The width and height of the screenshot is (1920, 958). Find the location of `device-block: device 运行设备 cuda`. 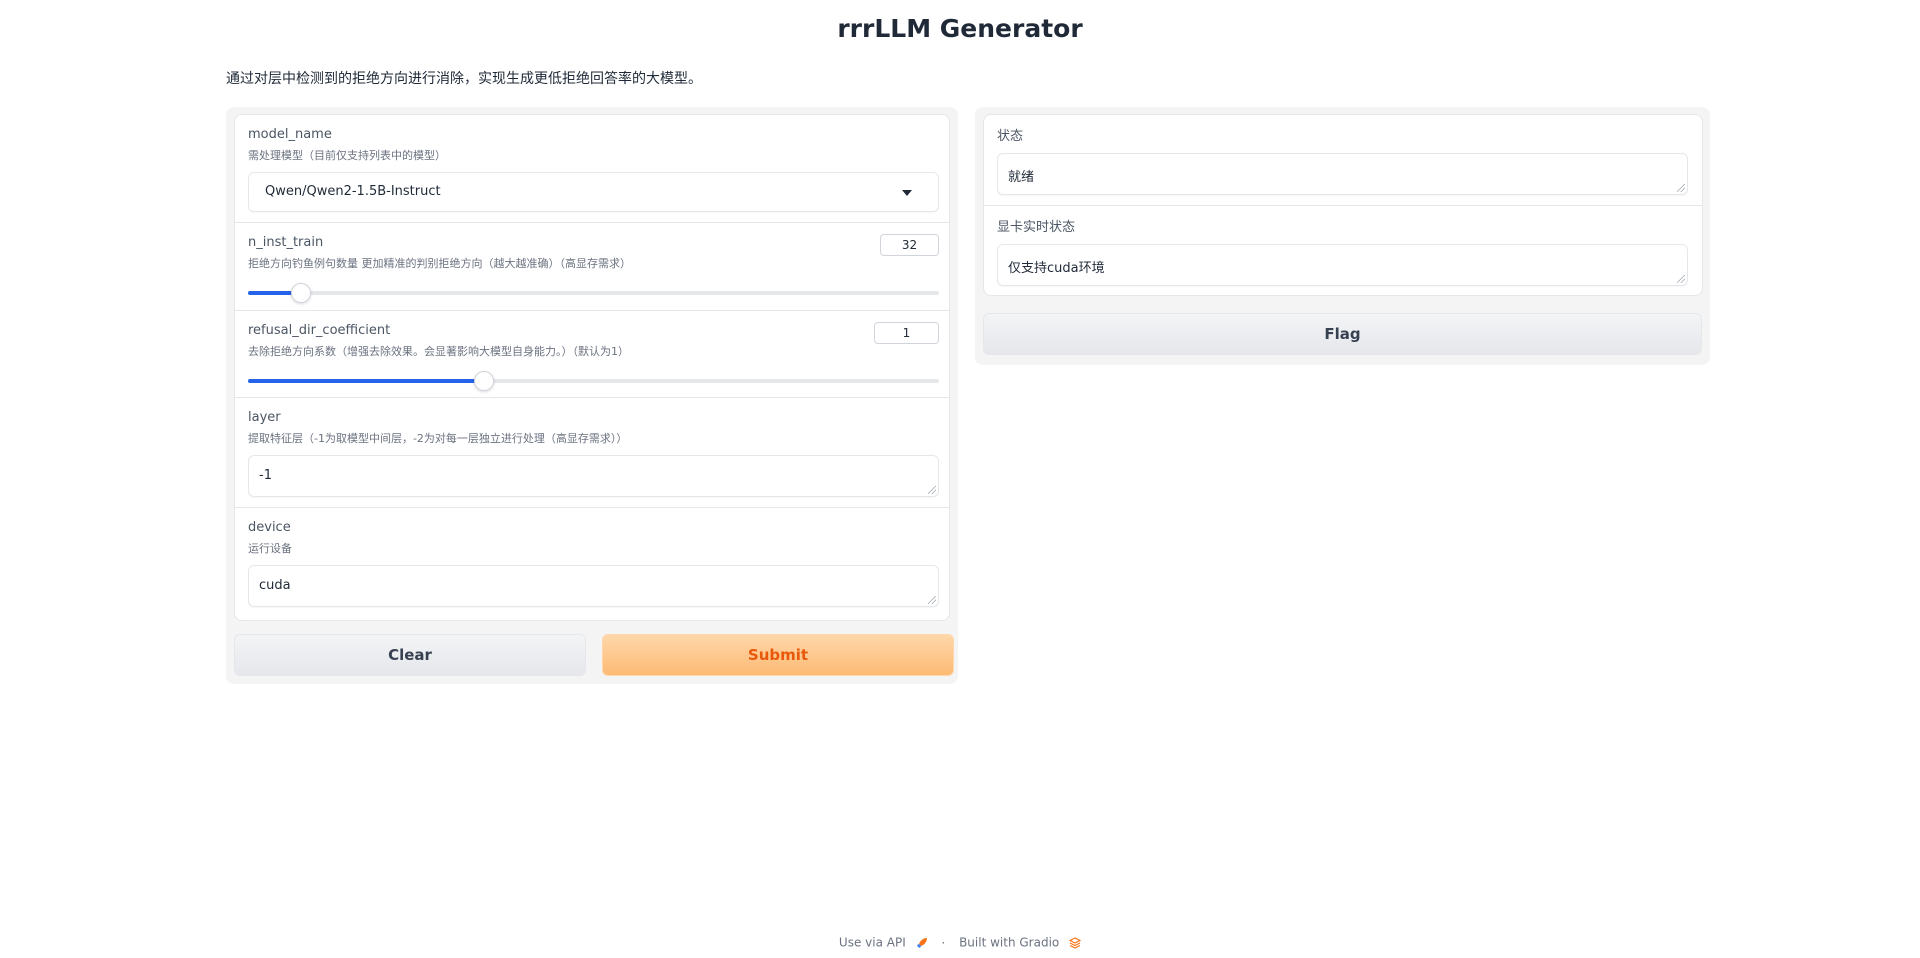

device-block: device 运行设备 cuda is located at coordinates (592, 564).